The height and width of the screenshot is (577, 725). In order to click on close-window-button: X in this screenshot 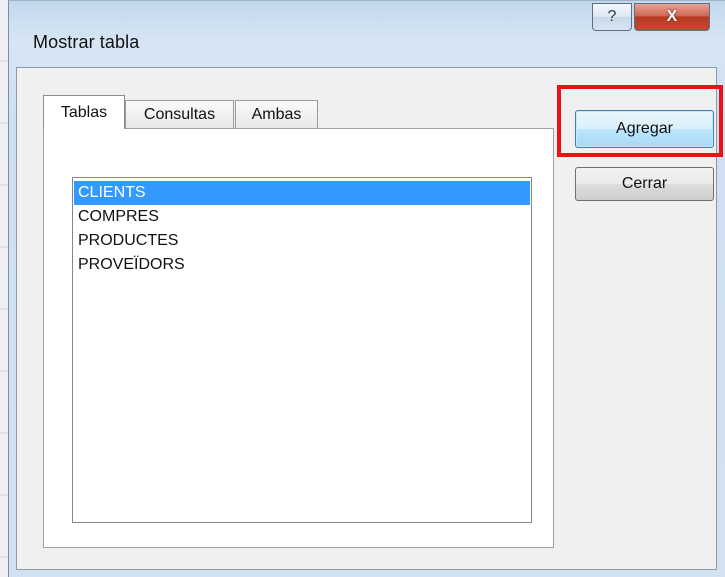, I will do `click(672, 17)`.